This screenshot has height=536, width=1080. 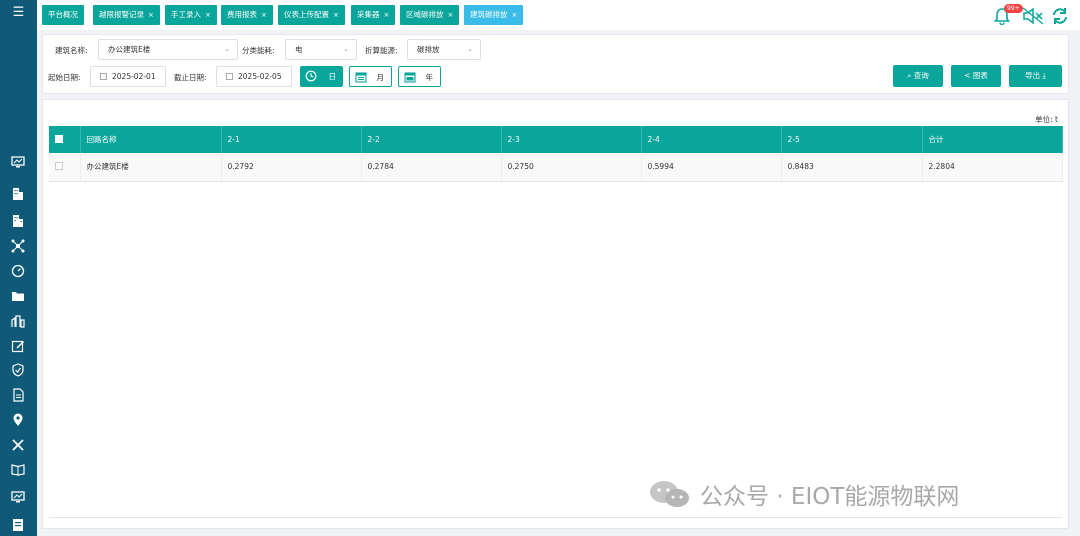 I want to click on wechat-icon, so click(x=670, y=494).